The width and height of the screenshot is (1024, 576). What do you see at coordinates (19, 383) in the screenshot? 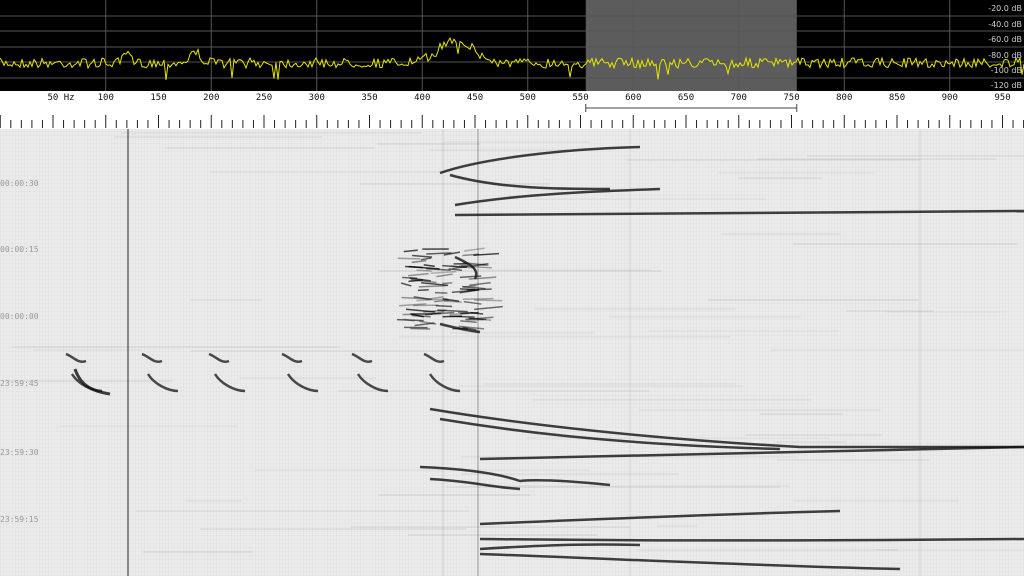
I see `time-label: 23:59:45` at bounding box center [19, 383].